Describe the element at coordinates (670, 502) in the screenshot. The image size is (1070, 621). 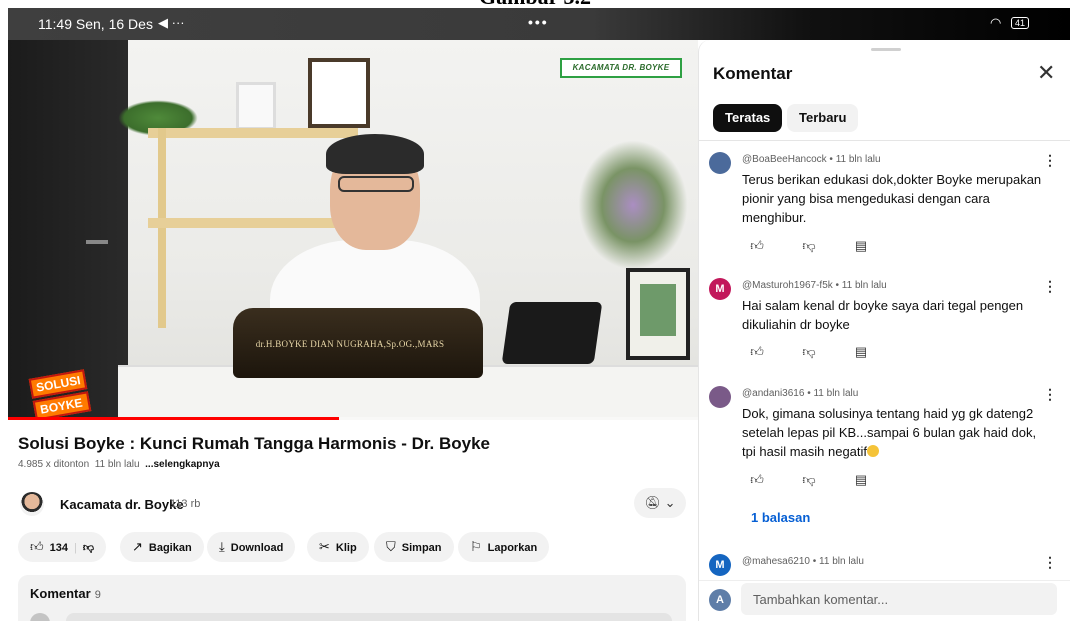
I see `chevron-down-icon: ⌄` at that location.